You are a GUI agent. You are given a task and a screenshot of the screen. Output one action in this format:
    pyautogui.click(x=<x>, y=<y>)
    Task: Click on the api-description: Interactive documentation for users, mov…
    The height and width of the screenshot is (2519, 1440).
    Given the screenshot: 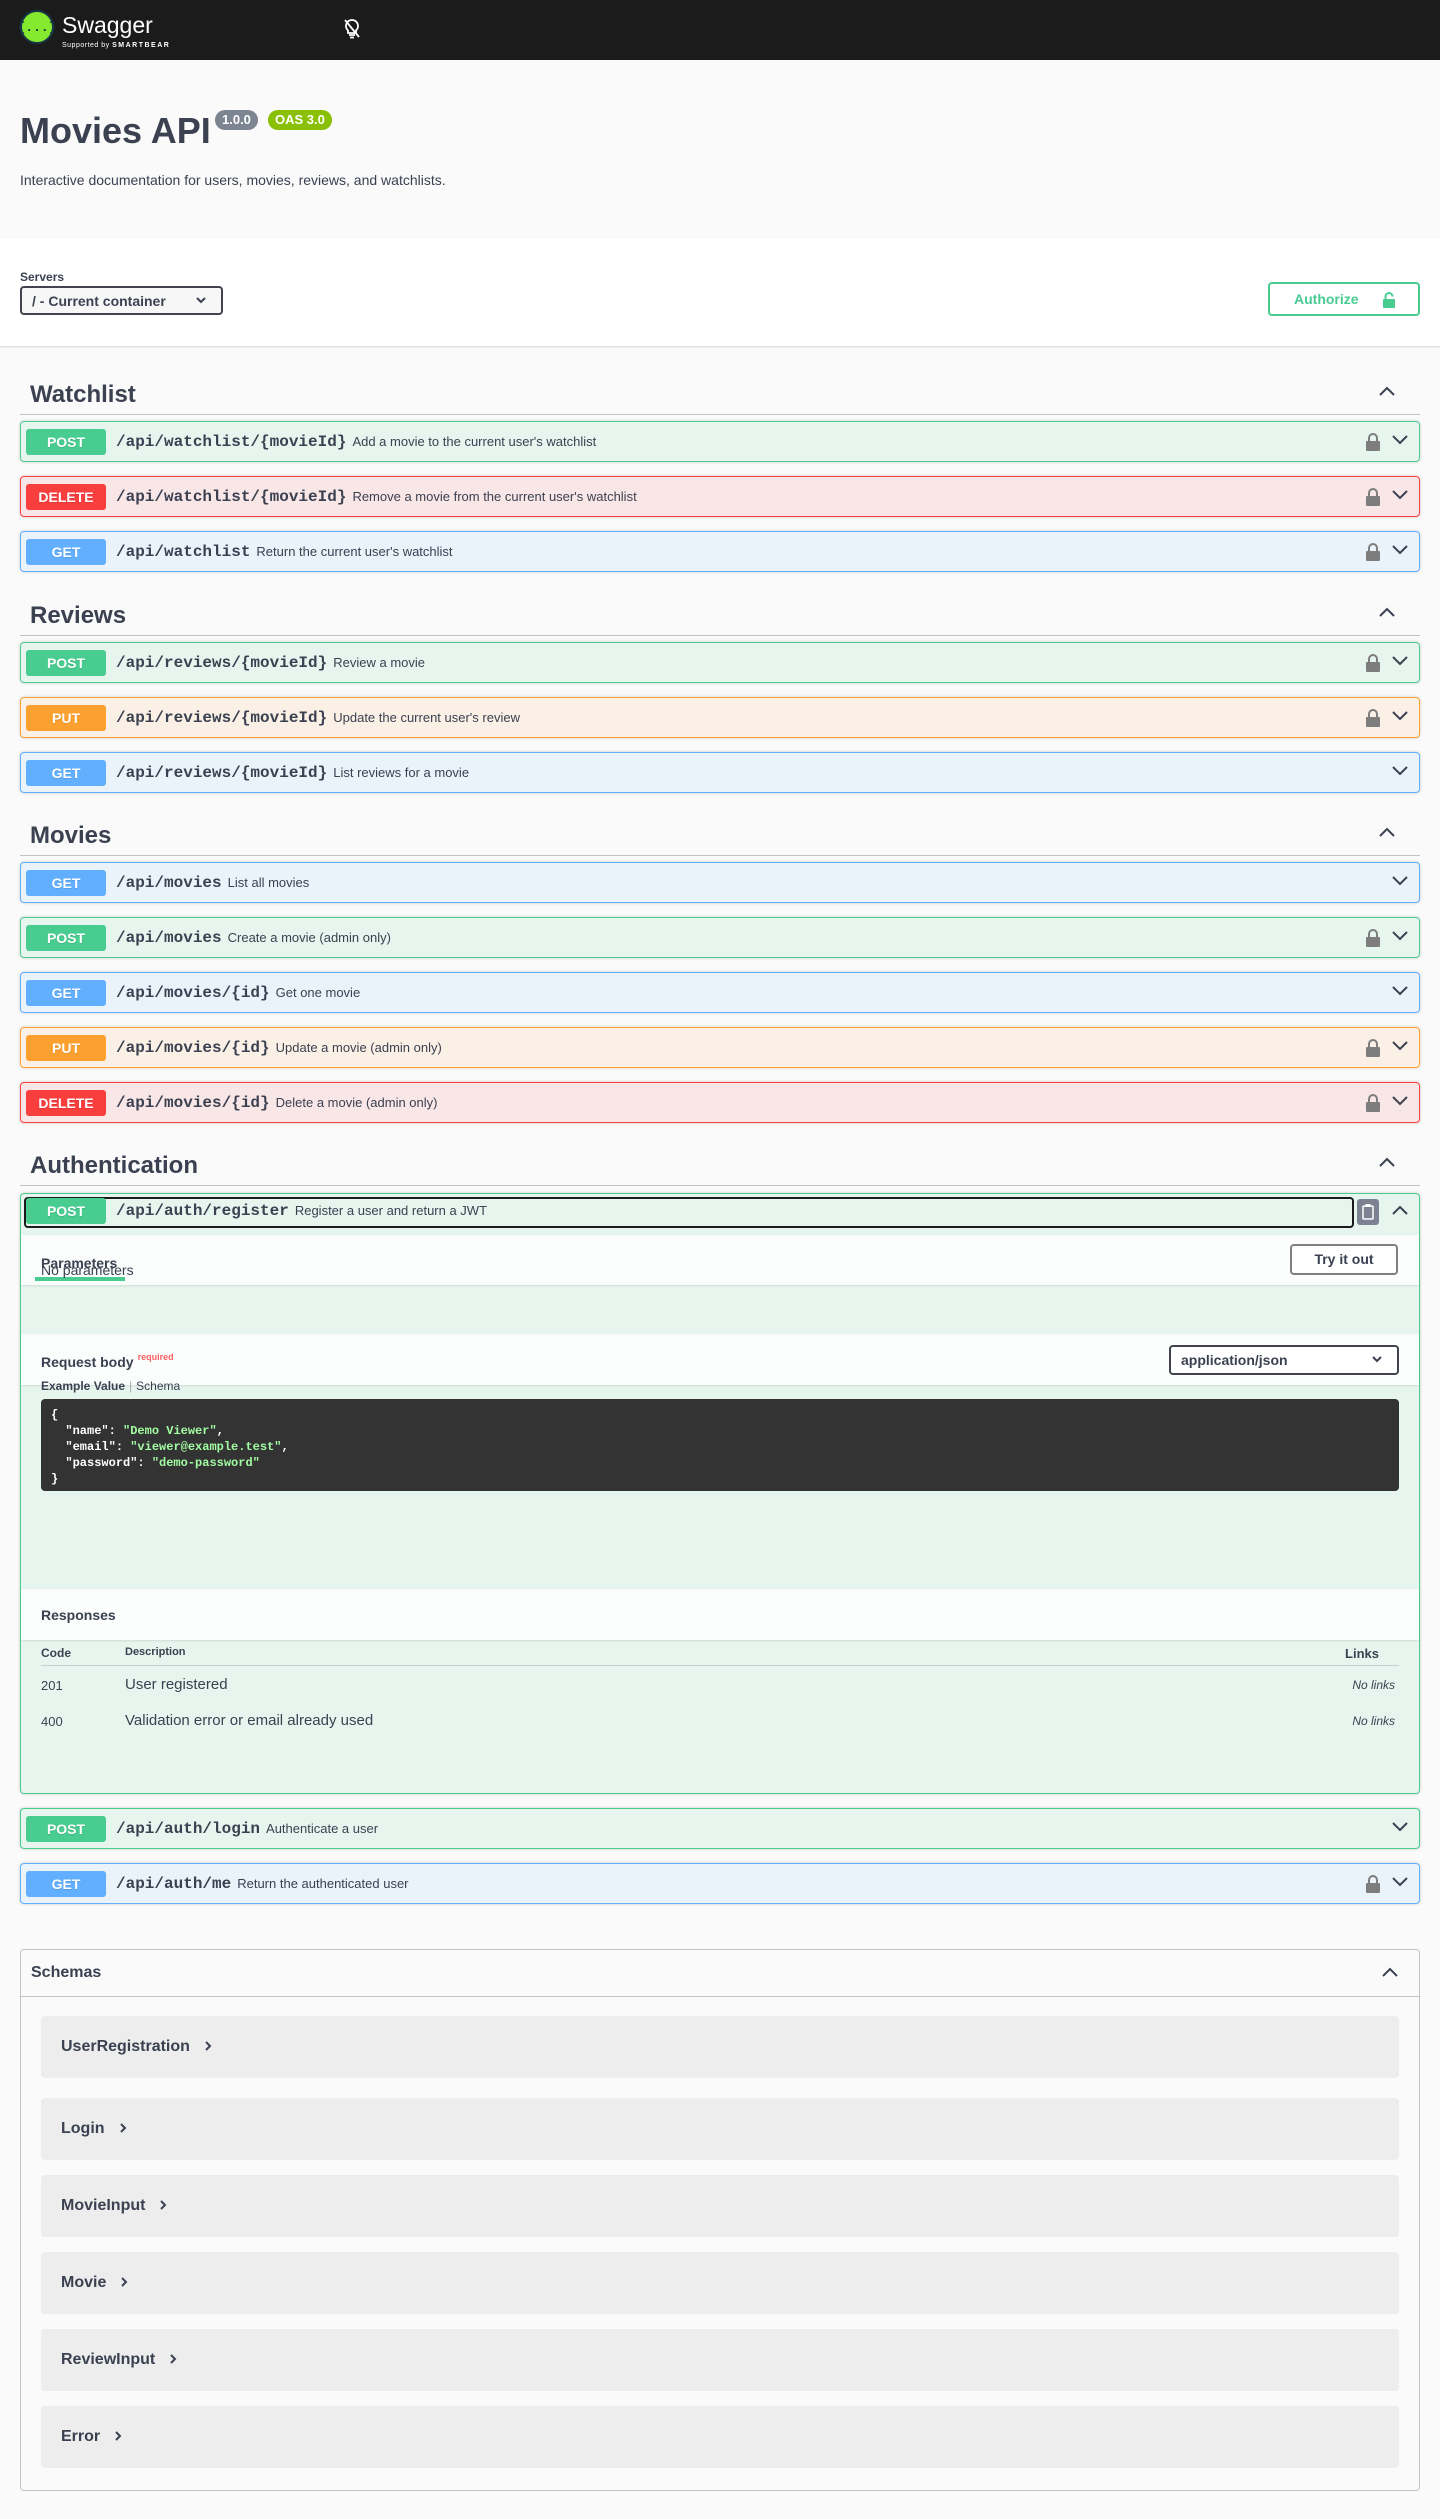 What is the action you would take?
    pyautogui.click(x=233, y=180)
    